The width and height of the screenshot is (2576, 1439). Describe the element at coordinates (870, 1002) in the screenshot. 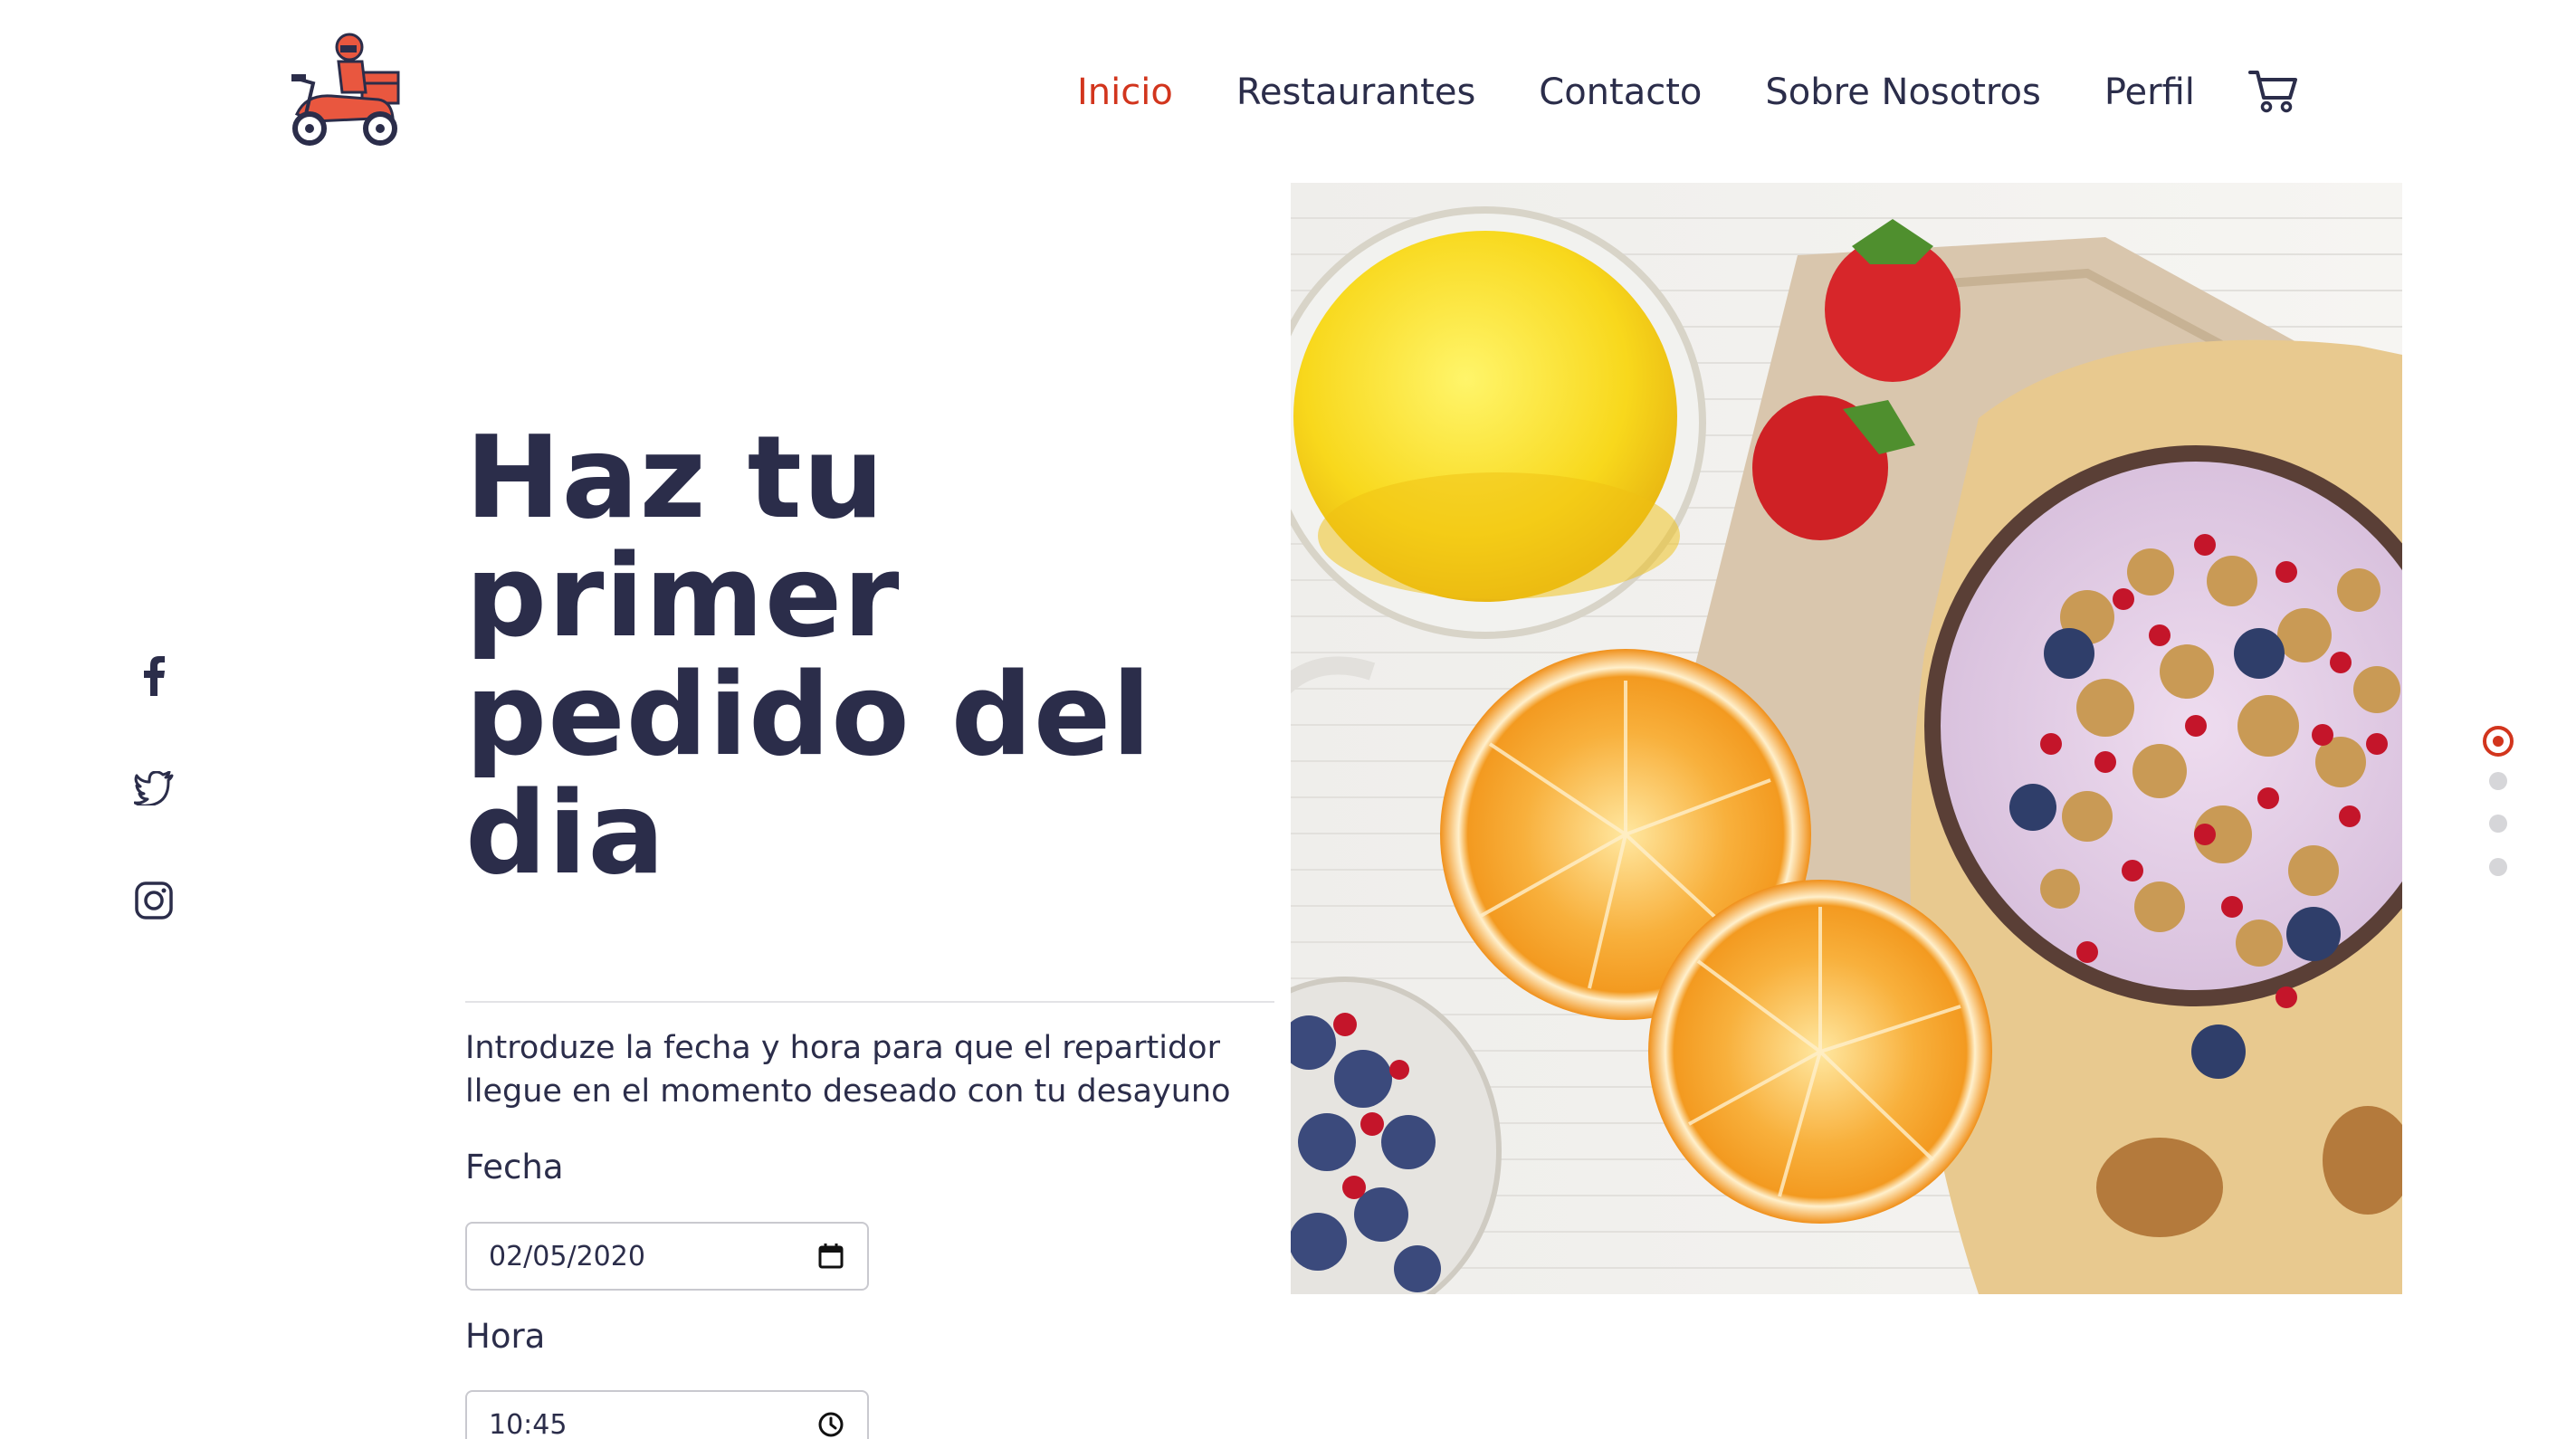

I see `section-divider` at that location.